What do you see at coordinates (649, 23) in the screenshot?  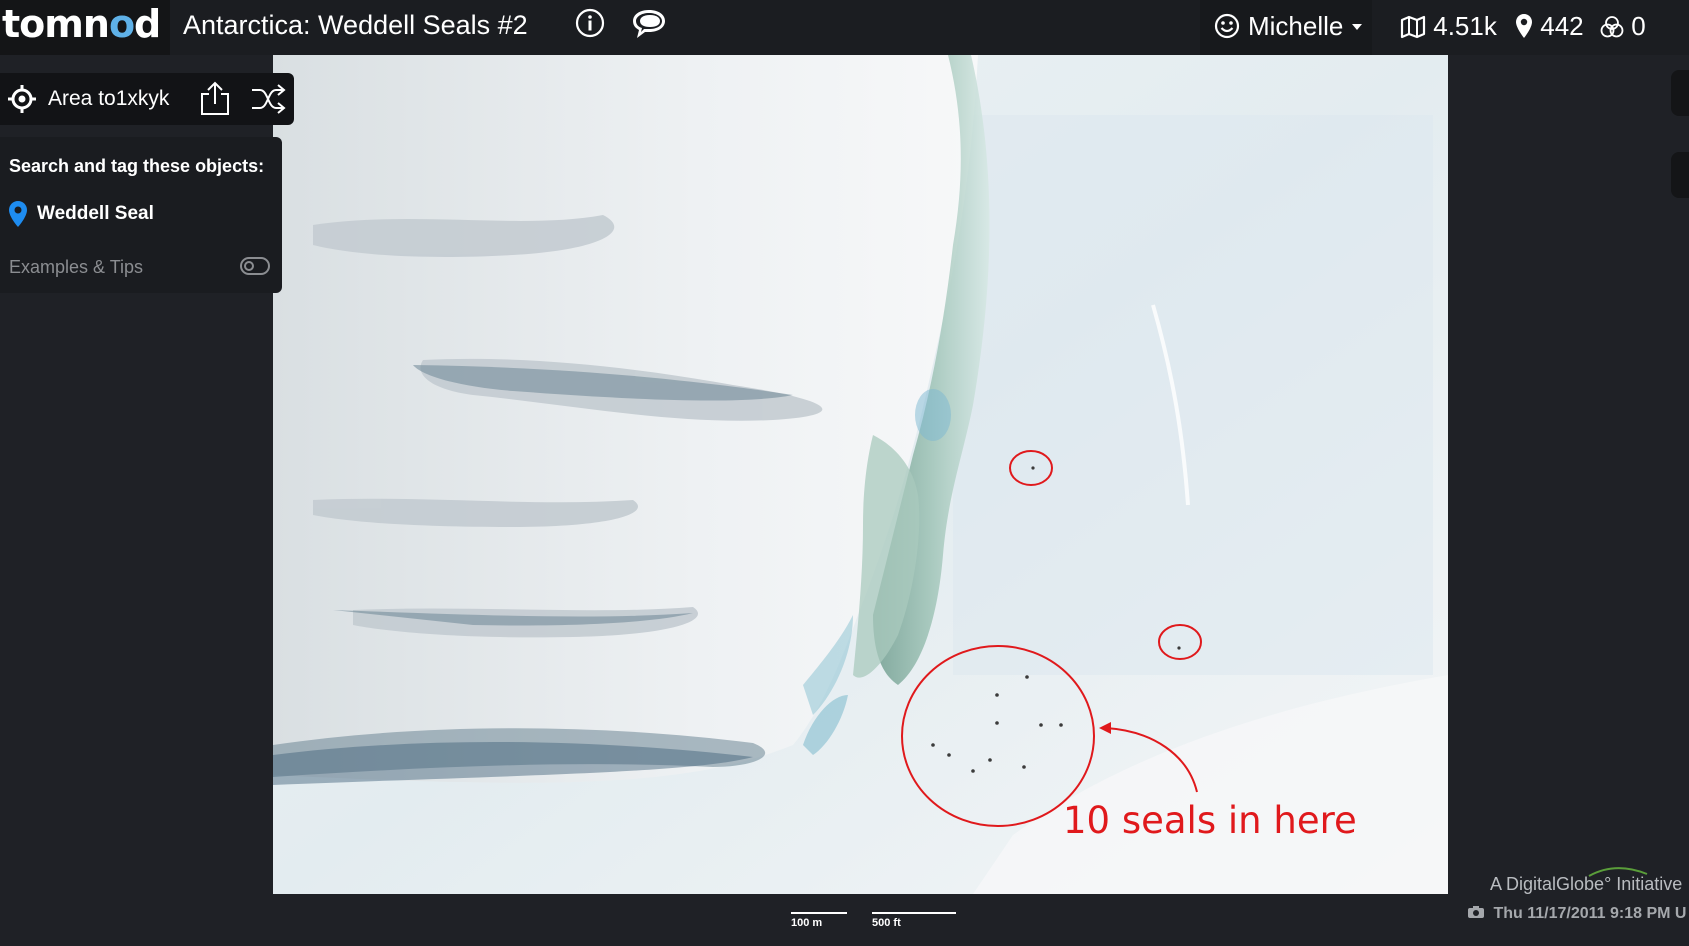 I see `chat-icon` at bounding box center [649, 23].